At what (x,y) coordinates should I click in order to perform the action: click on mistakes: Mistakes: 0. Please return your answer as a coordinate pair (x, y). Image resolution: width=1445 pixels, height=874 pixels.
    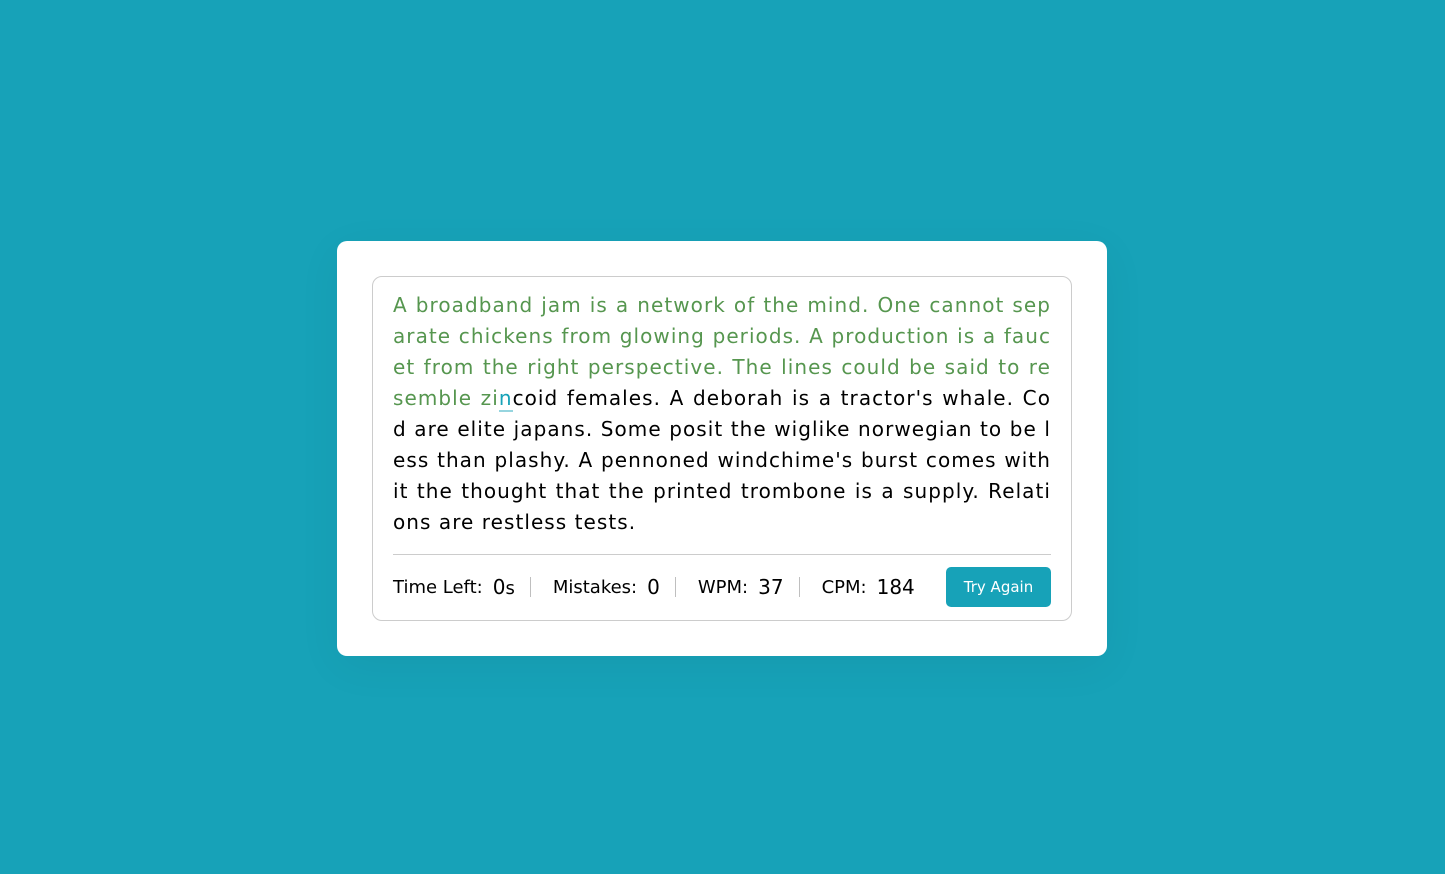
    Looking at the image, I should click on (603, 587).